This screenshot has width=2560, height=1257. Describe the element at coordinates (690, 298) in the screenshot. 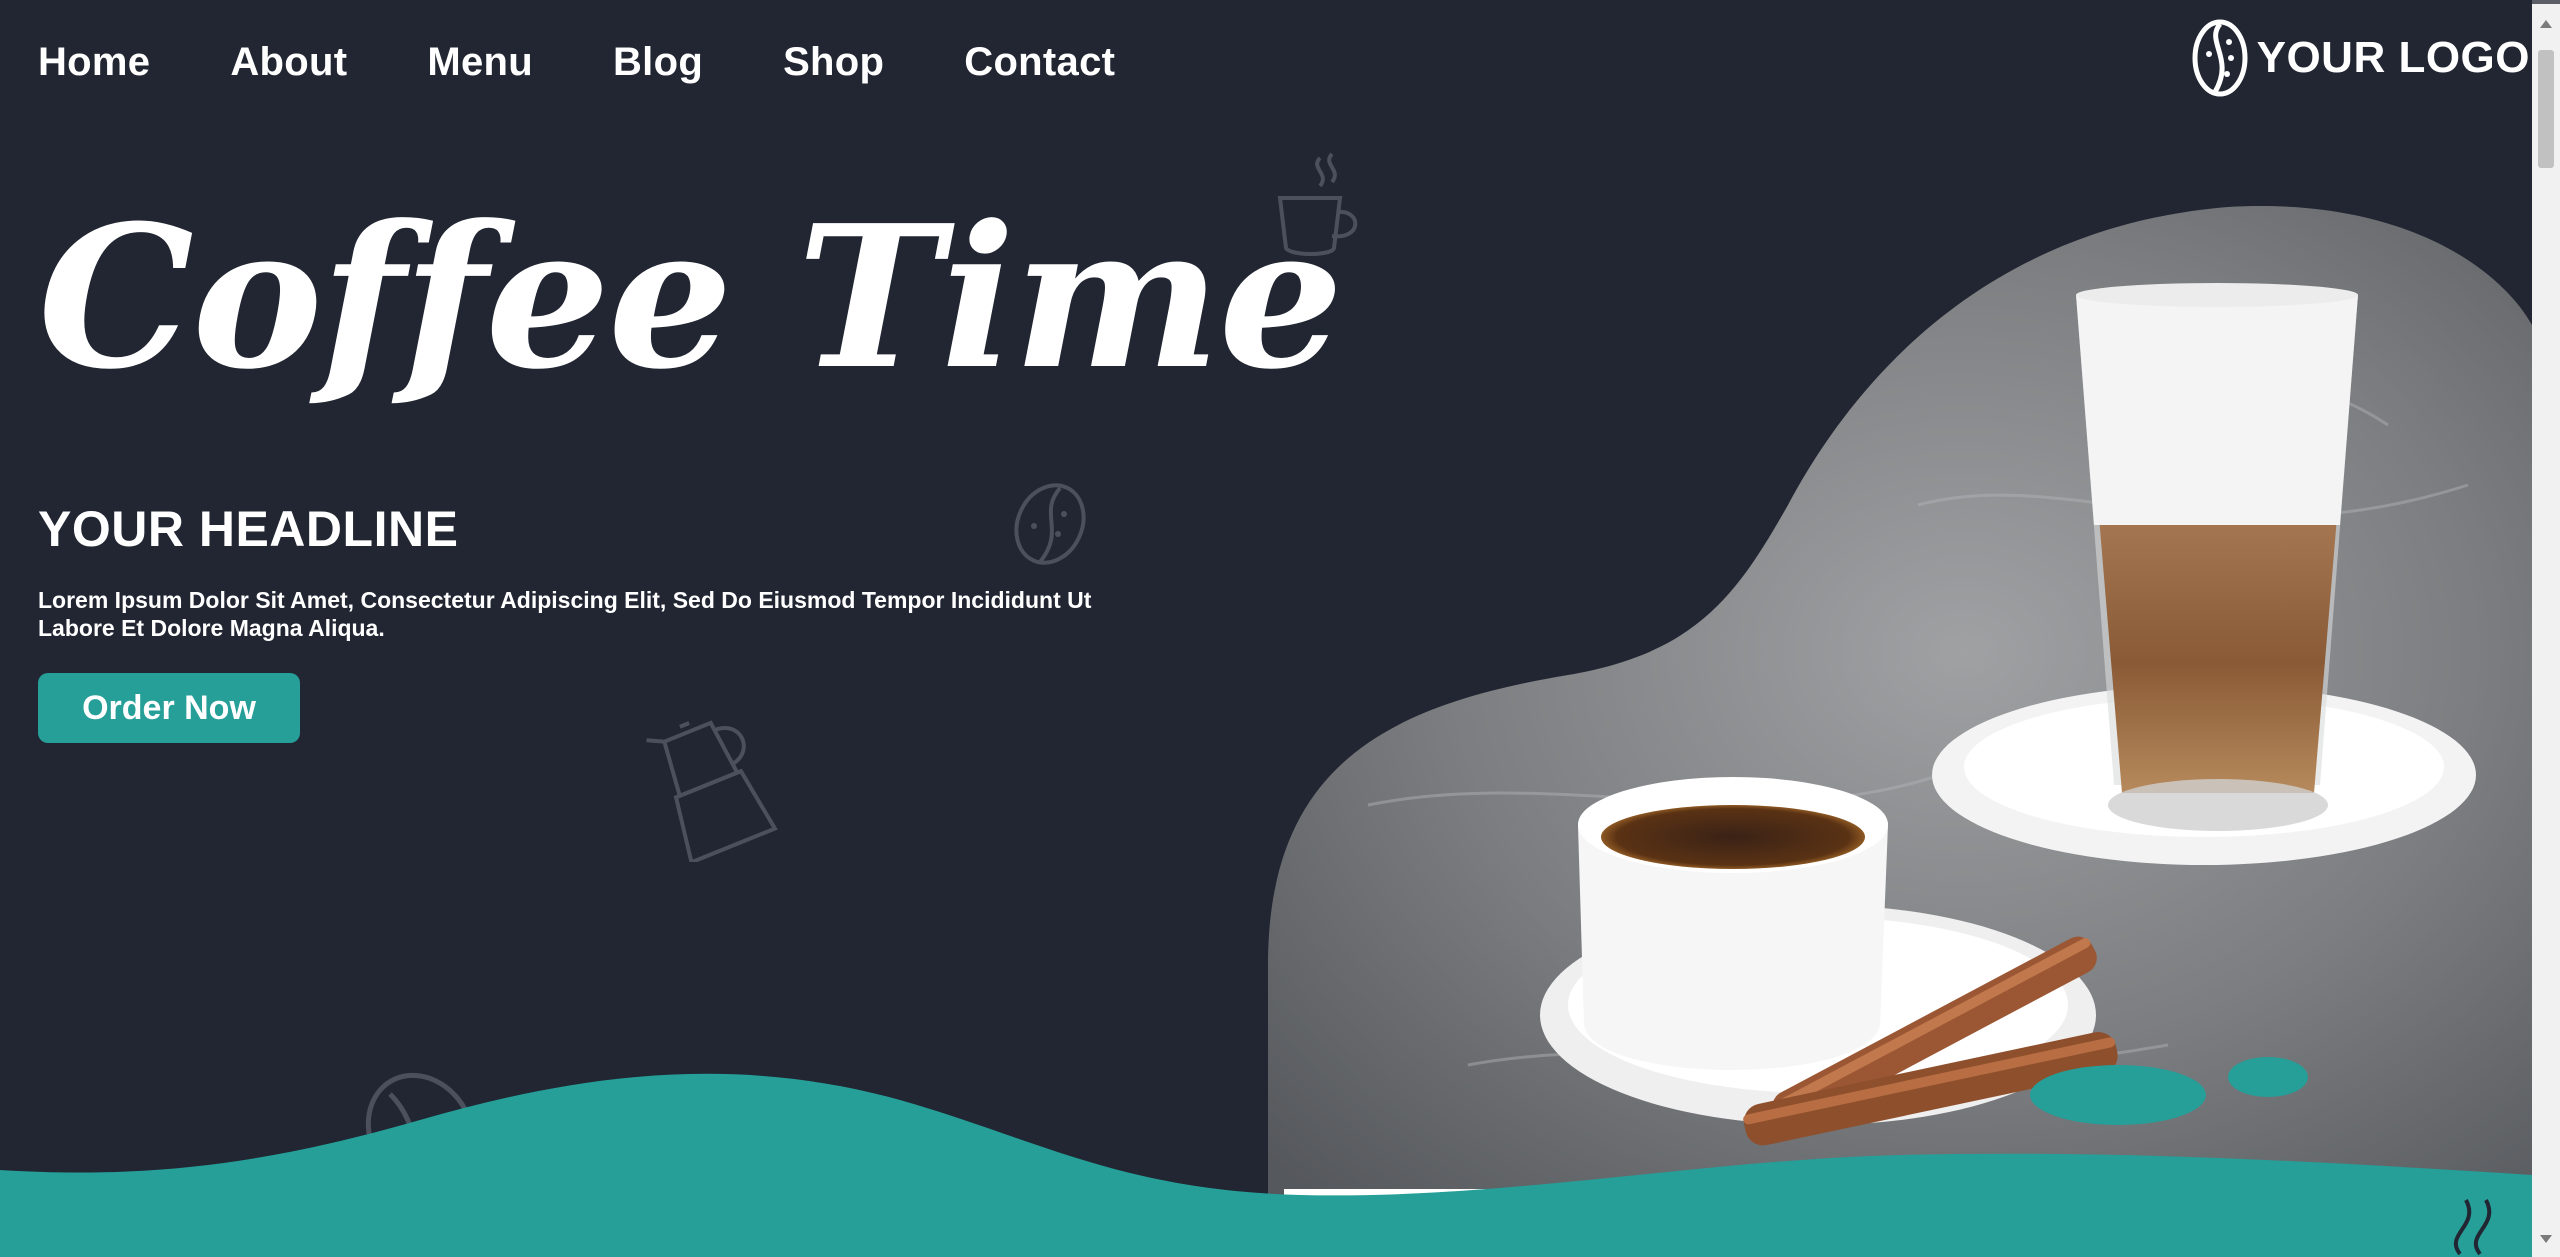

I see `hero-title: Coffee Time` at that location.